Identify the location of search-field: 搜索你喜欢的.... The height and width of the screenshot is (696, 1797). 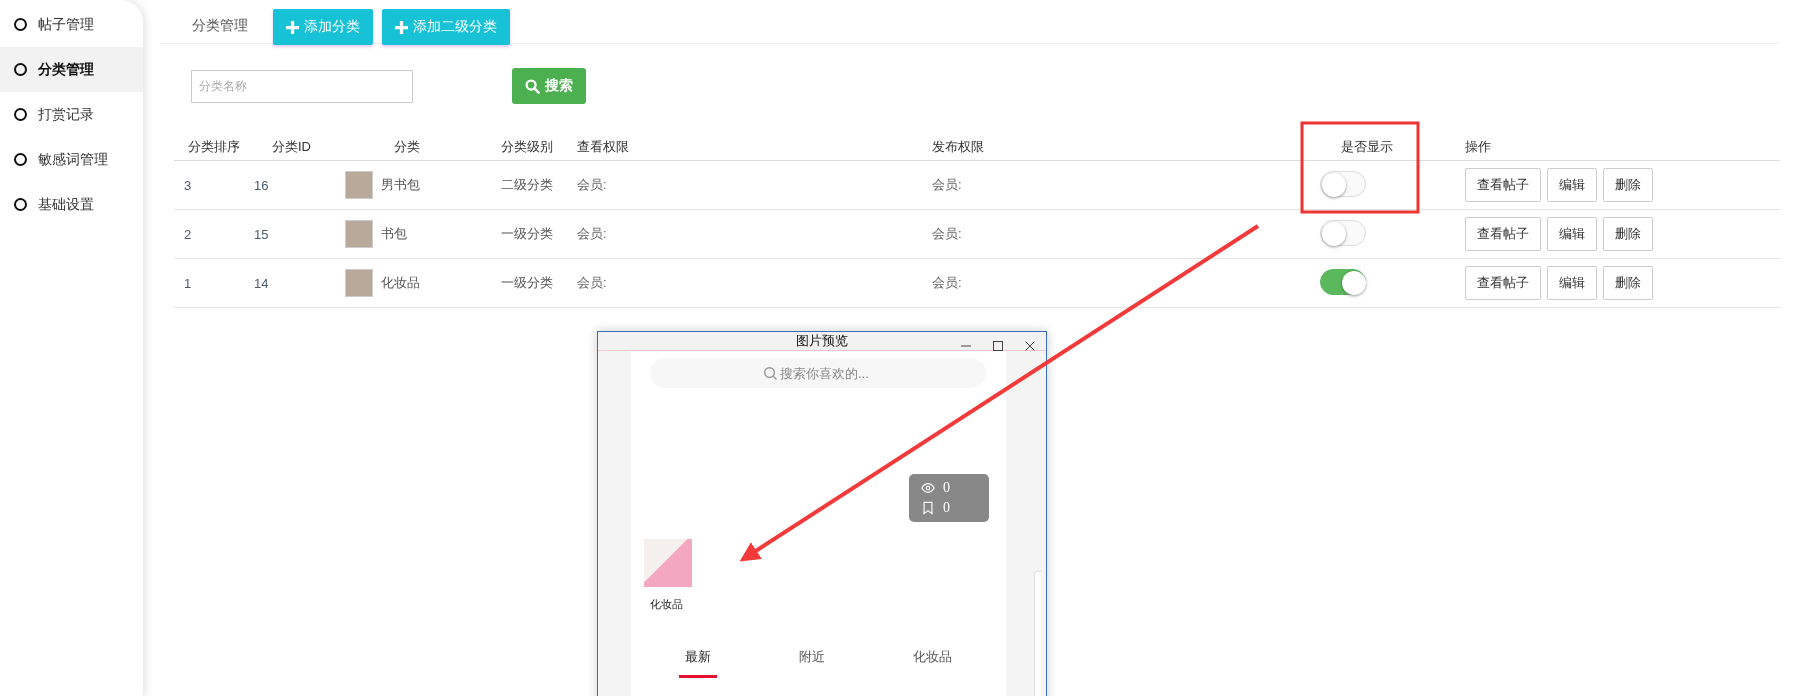
(818, 373).